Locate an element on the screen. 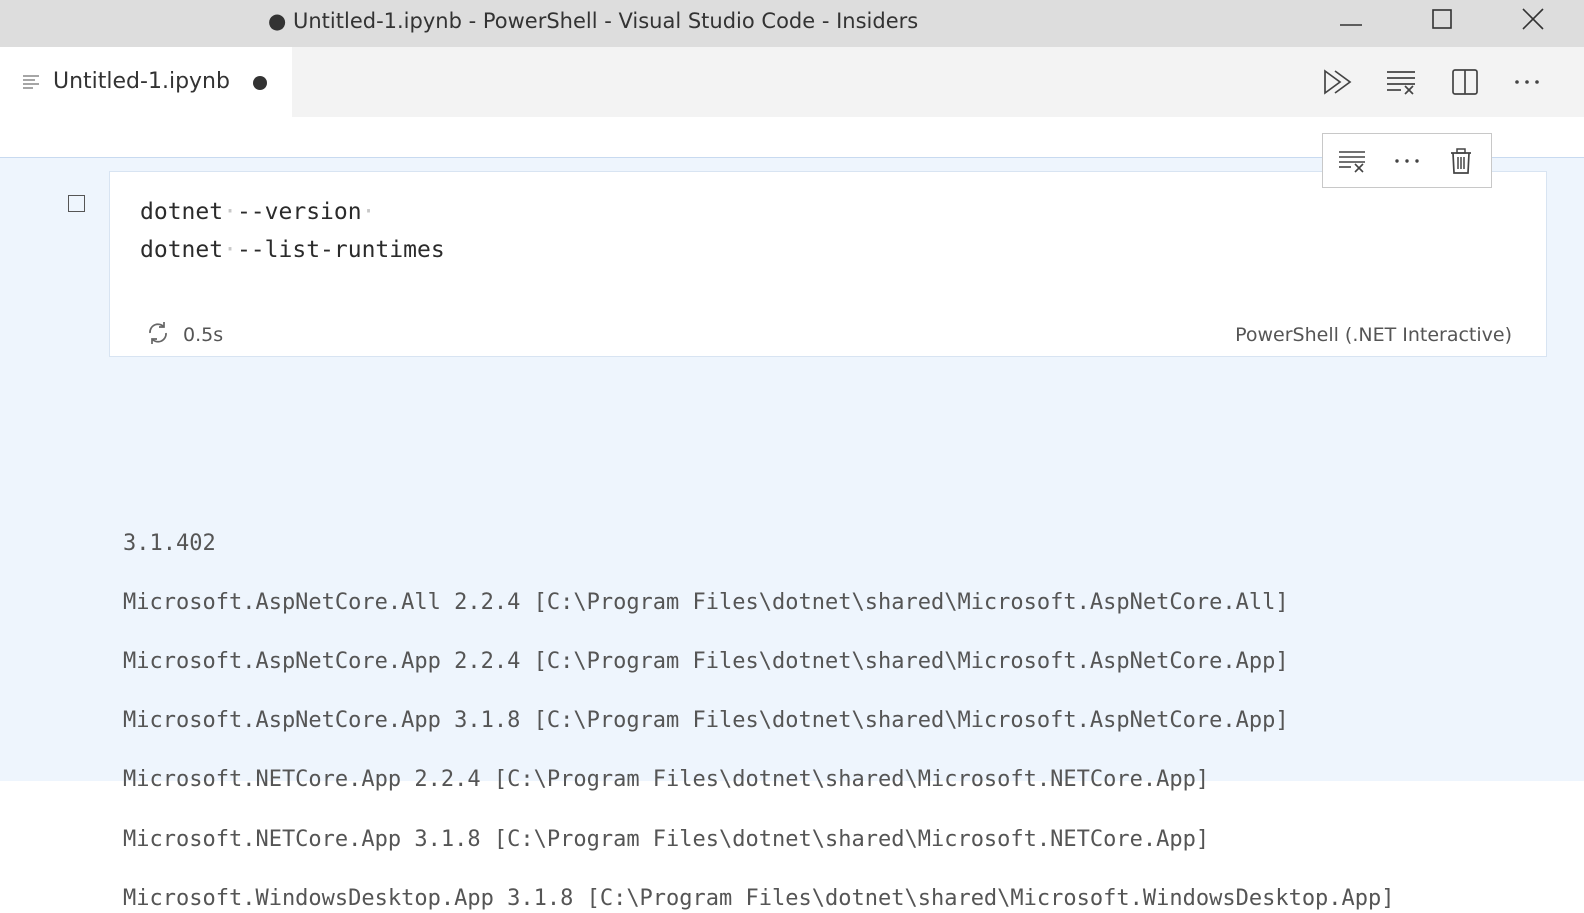 The width and height of the screenshot is (1584, 913). cell-more-button is located at coordinates (1407, 161).